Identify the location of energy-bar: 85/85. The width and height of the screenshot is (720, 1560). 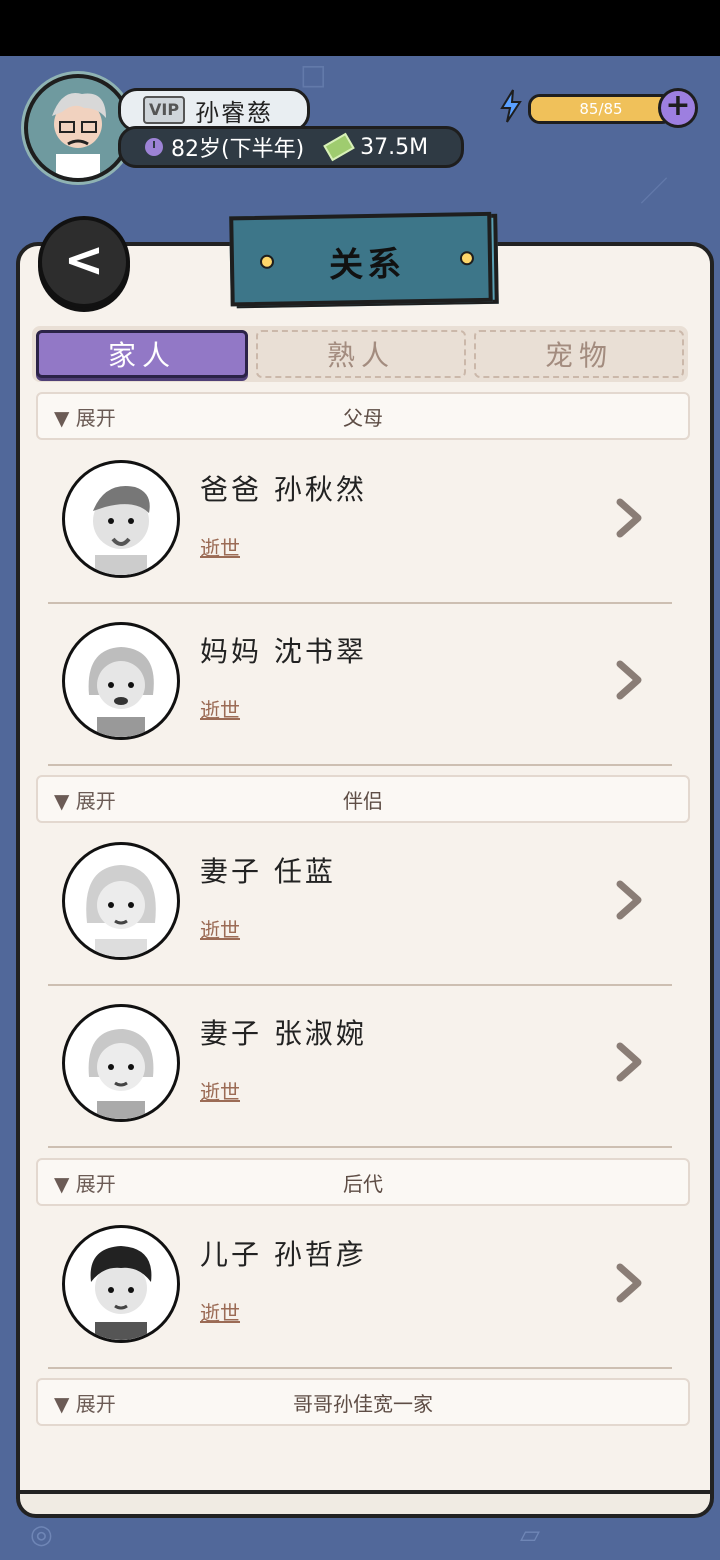
(601, 109).